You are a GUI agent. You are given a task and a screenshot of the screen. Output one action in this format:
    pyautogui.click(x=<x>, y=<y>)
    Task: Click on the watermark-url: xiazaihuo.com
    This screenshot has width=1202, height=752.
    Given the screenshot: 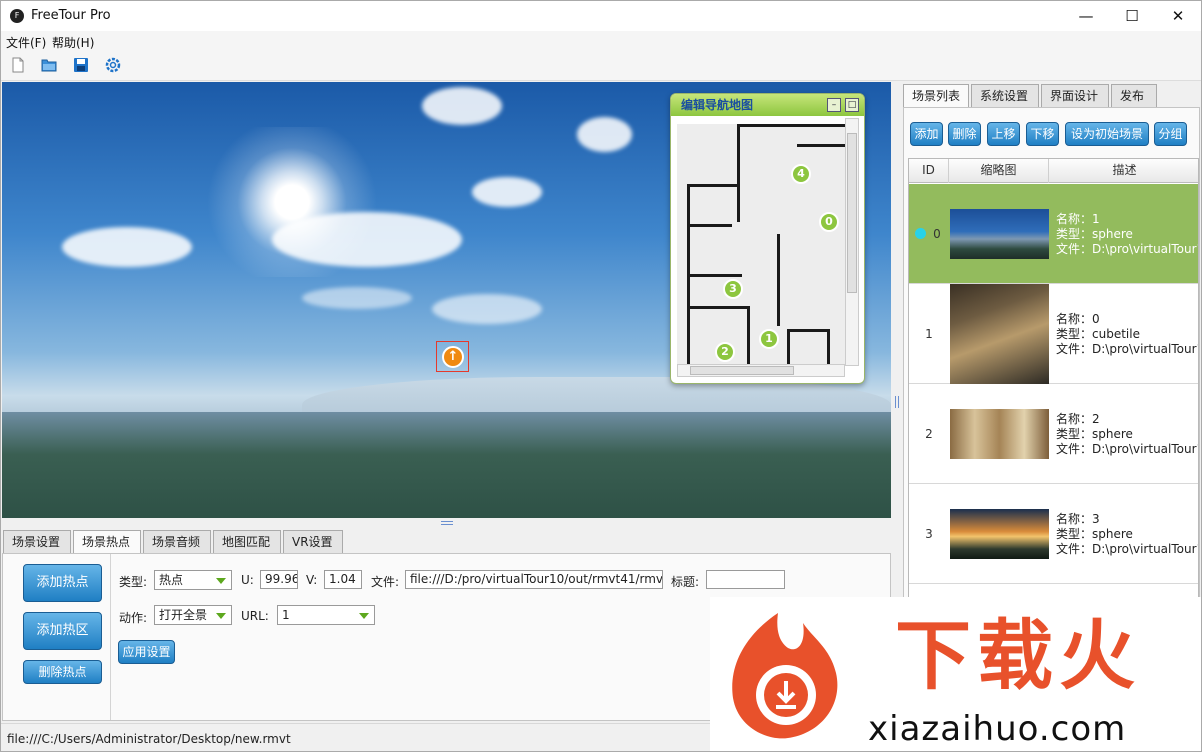 What is the action you would take?
    pyautogui.click(x=997, y=729)
    